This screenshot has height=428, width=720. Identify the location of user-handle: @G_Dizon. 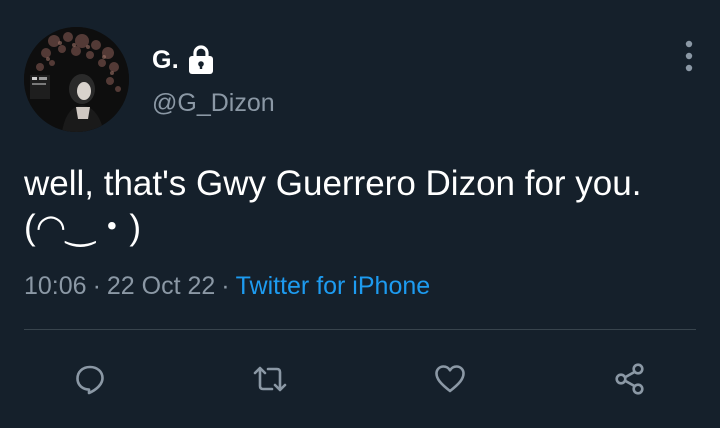
(213, 103).